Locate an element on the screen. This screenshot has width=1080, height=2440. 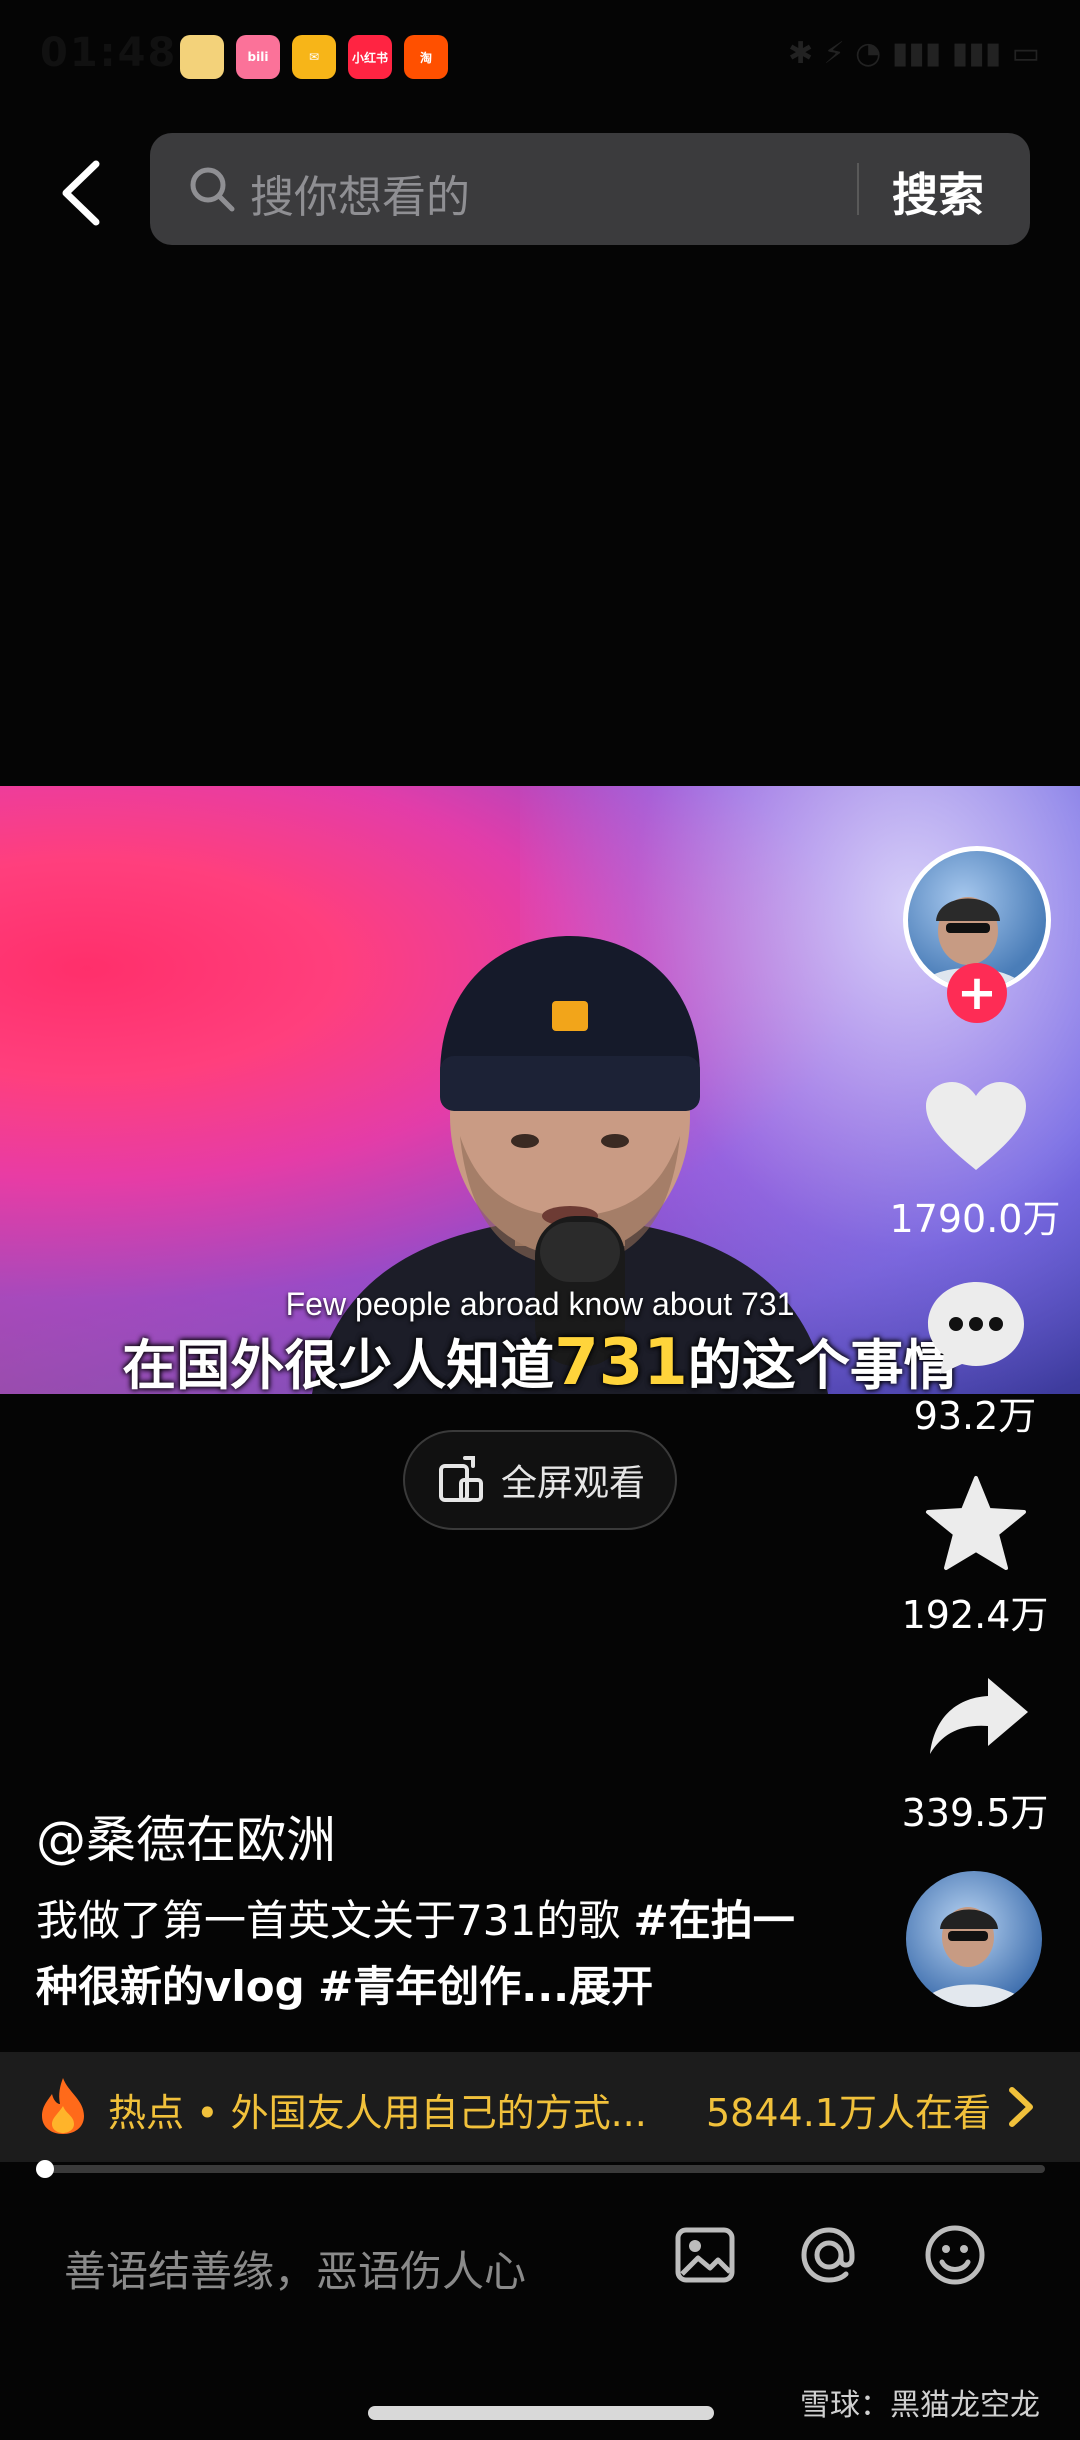
xiaohongshu-app-icon: 小红书 is located at coordinates (370, 57).